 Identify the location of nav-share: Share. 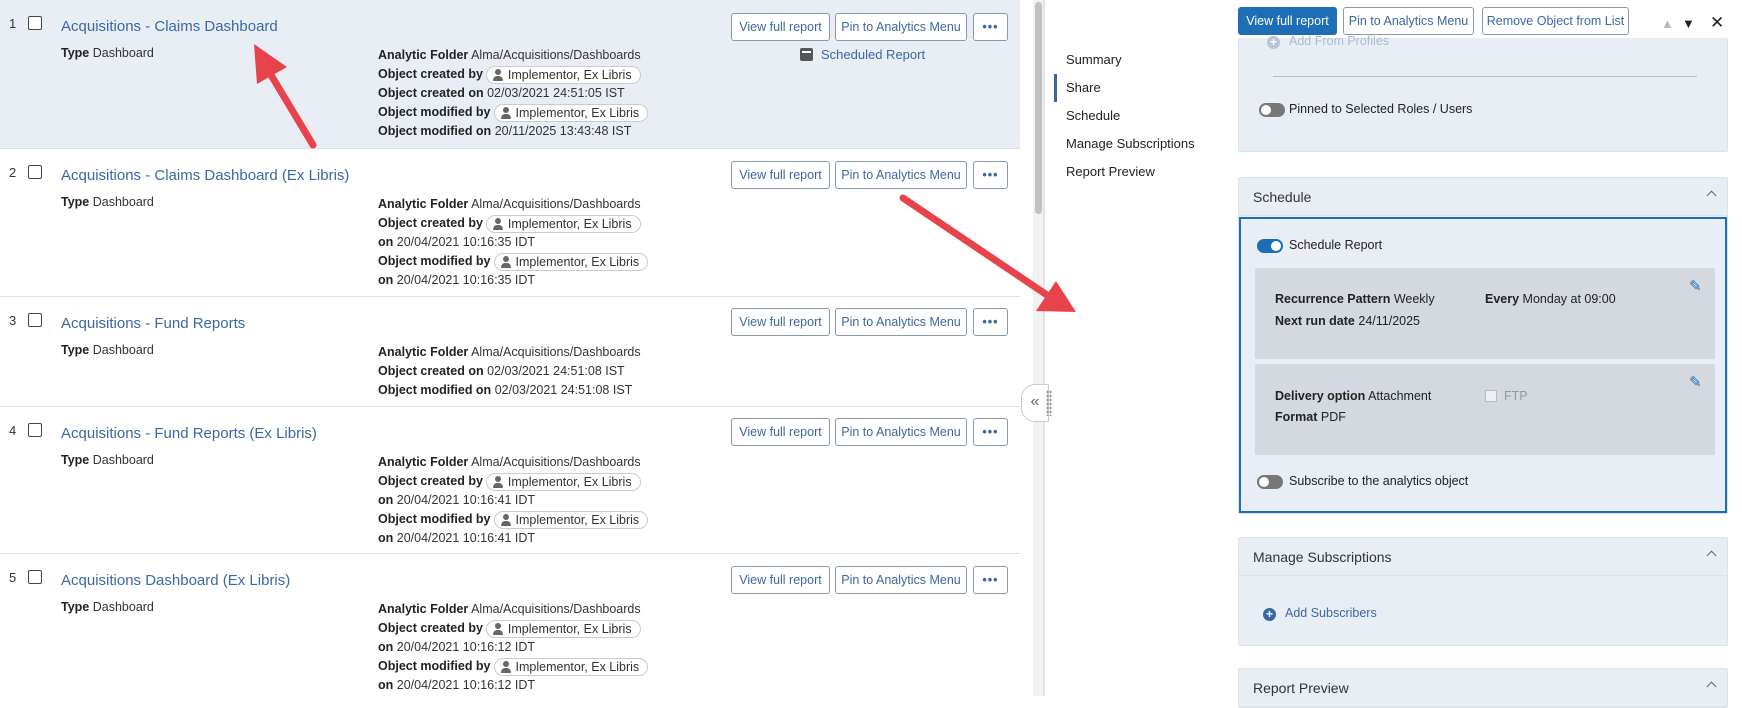
(1139, 88).